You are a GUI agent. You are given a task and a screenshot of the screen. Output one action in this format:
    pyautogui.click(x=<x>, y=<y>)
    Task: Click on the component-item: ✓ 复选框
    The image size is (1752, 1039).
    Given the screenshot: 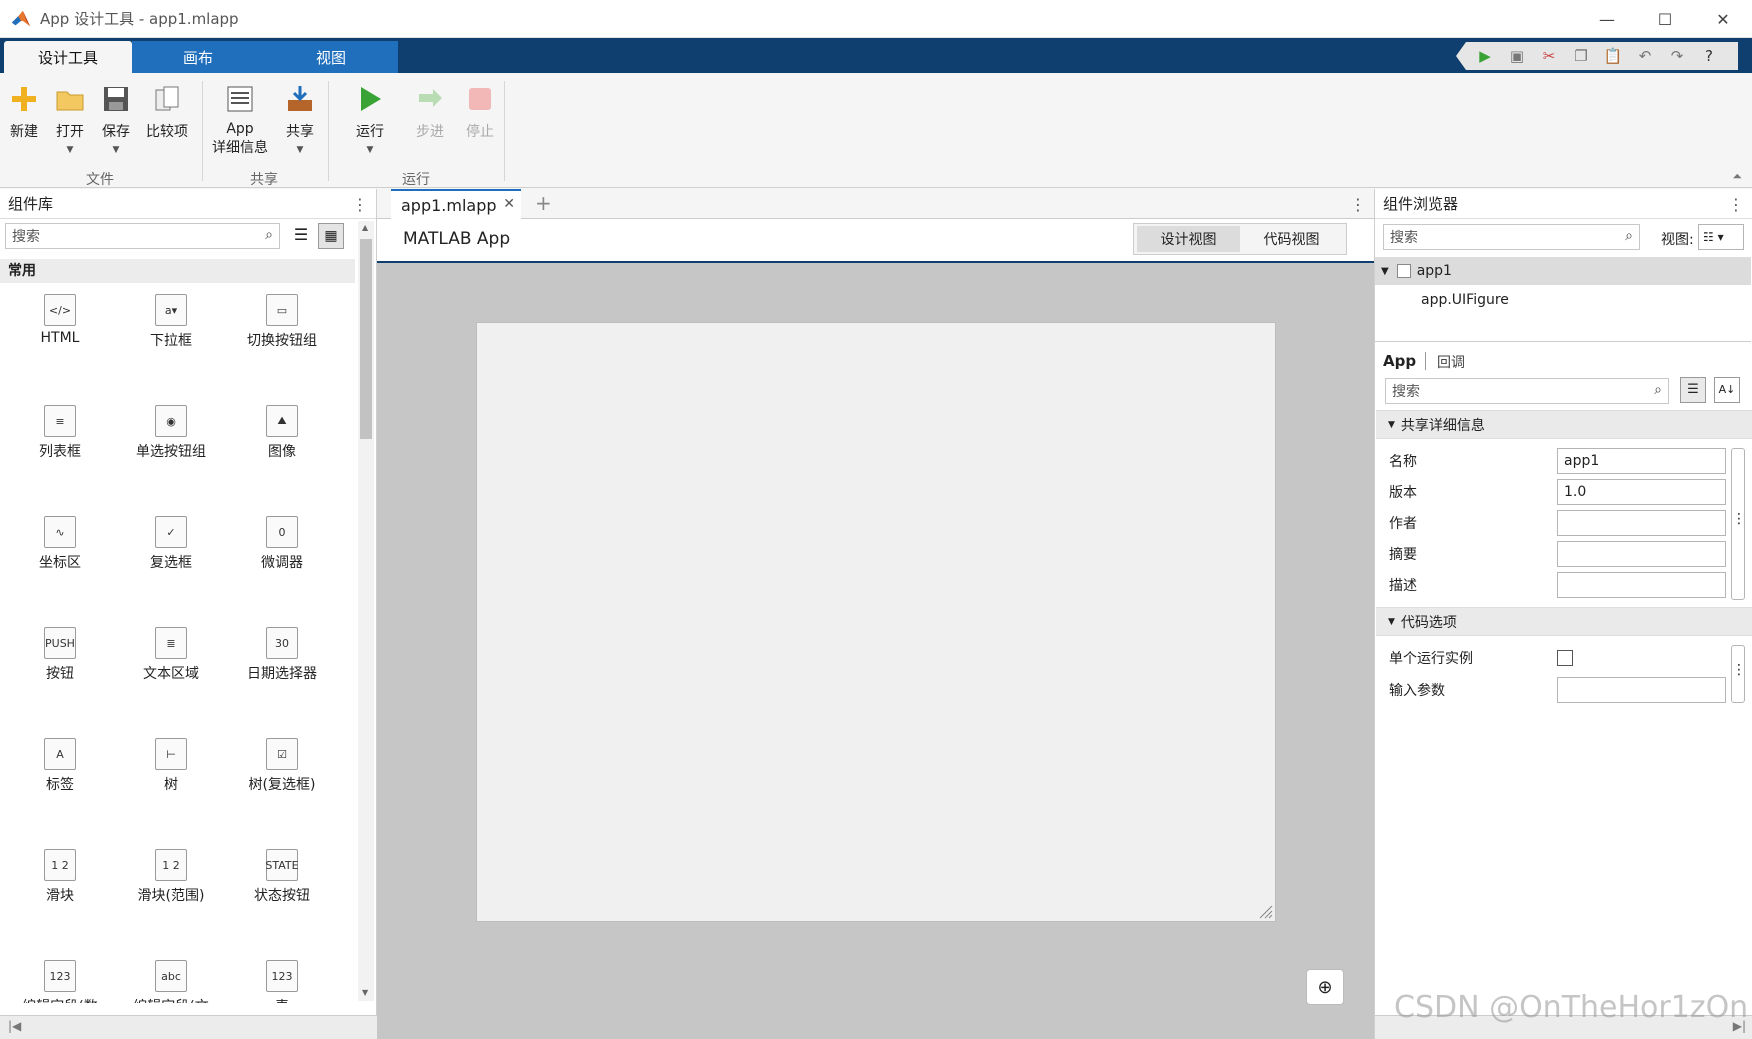 What is the action you would take?
    pyautogui.click(x=171, y=544)
    